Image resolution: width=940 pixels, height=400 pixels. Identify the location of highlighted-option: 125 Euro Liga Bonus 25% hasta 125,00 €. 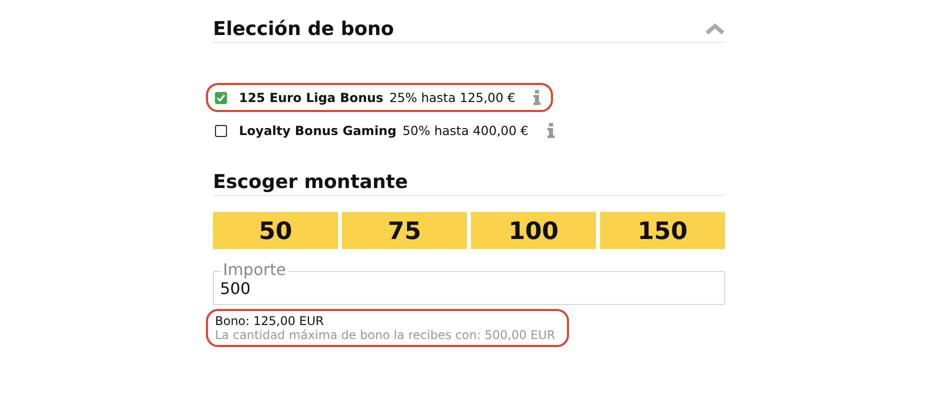
(380, 97).